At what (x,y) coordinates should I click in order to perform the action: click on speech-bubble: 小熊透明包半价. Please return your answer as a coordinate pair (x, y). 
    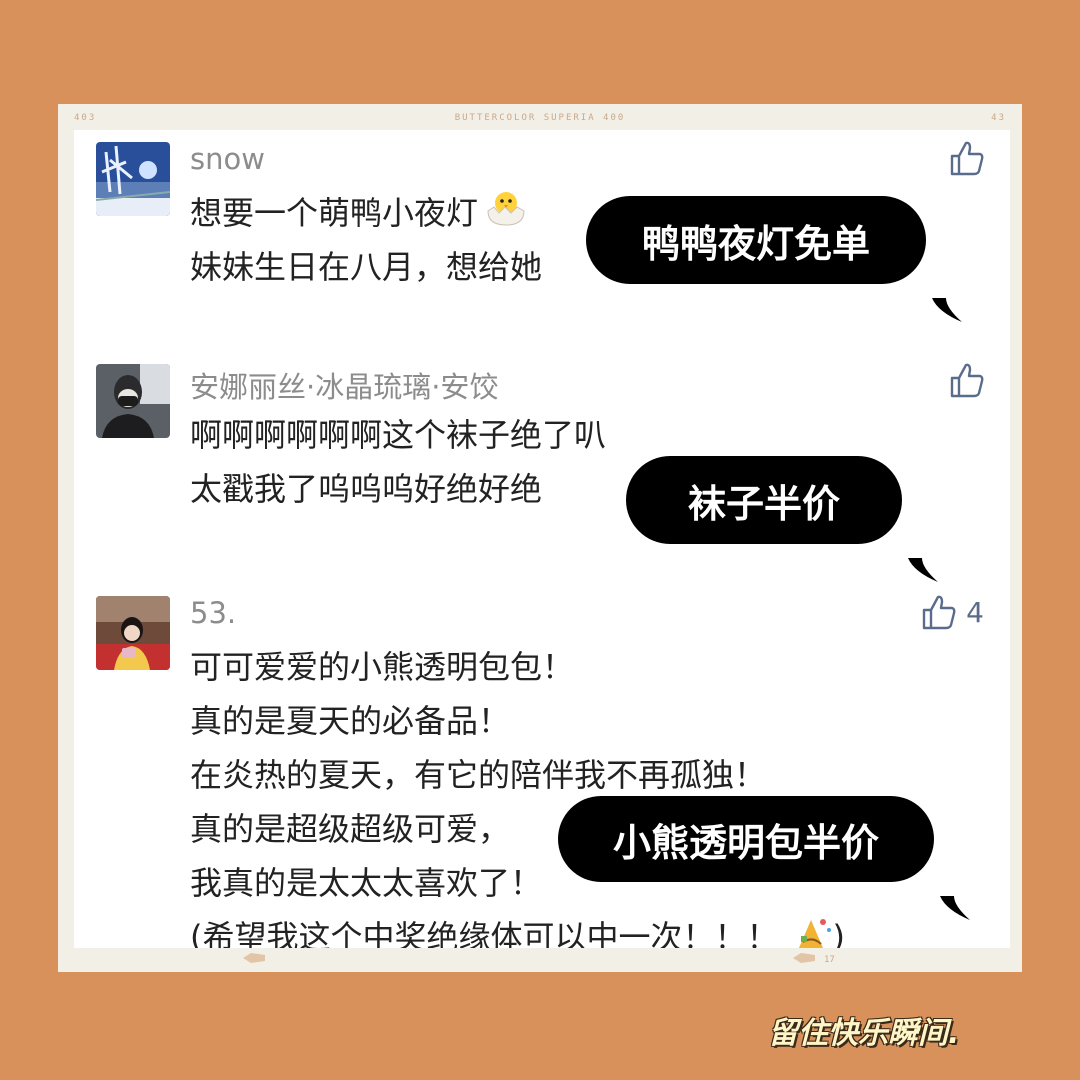
    Looking at the image, I should click on (764, 858).